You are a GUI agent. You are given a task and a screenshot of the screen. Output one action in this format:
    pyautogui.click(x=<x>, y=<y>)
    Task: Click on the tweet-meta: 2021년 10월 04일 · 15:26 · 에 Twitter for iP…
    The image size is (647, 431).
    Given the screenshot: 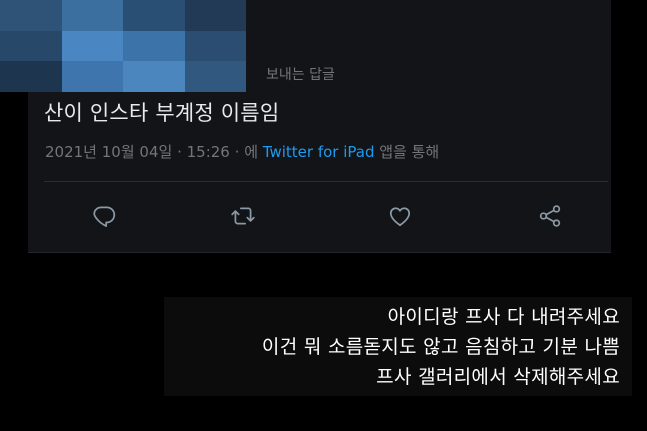 What is the action you would take?
    pyautogui.click(x=242, y=151)
    